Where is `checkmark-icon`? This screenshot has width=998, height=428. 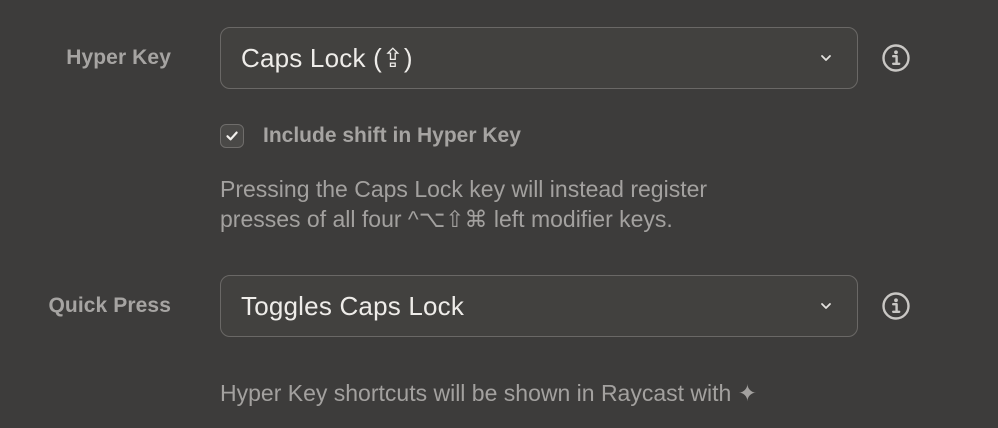
checkmark-icon is located at coordinates (232, 136).